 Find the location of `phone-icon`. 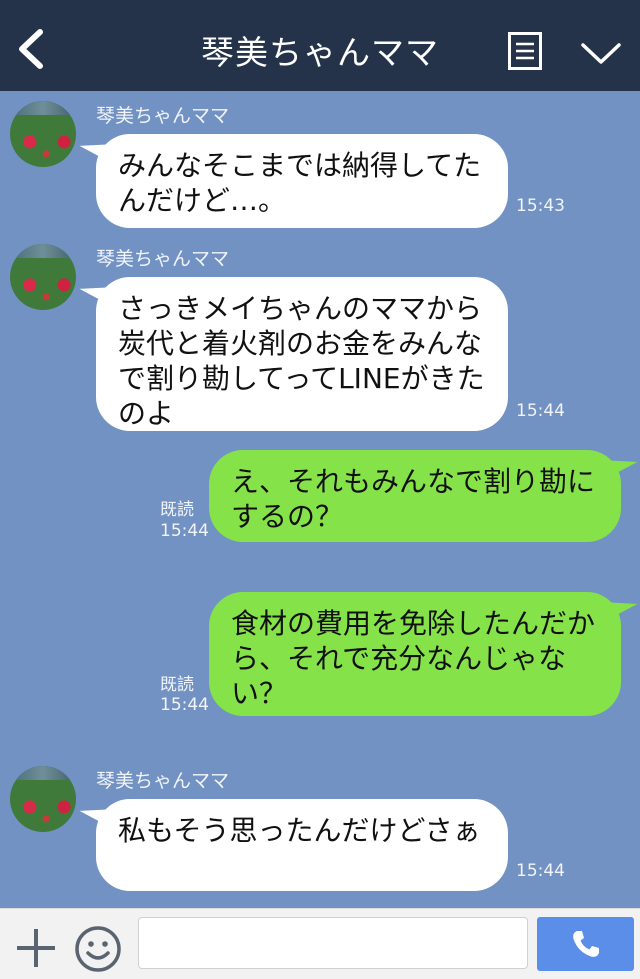

phone-icon is located at coordinates (586, 944).